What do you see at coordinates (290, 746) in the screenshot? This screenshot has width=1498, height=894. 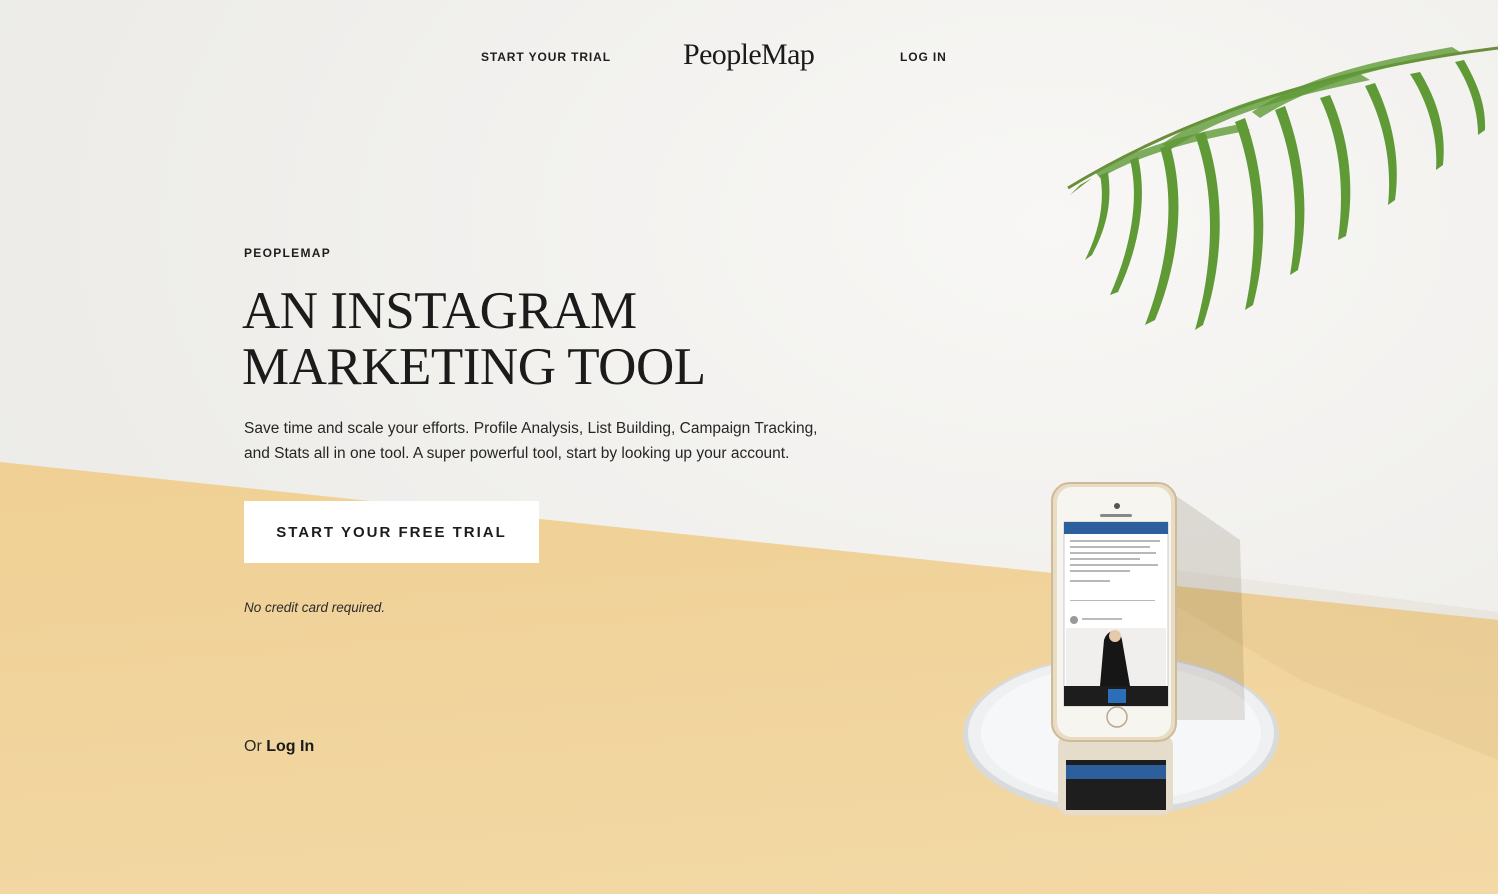 I see `login-link: Log In` at bounding box center [290, 746].